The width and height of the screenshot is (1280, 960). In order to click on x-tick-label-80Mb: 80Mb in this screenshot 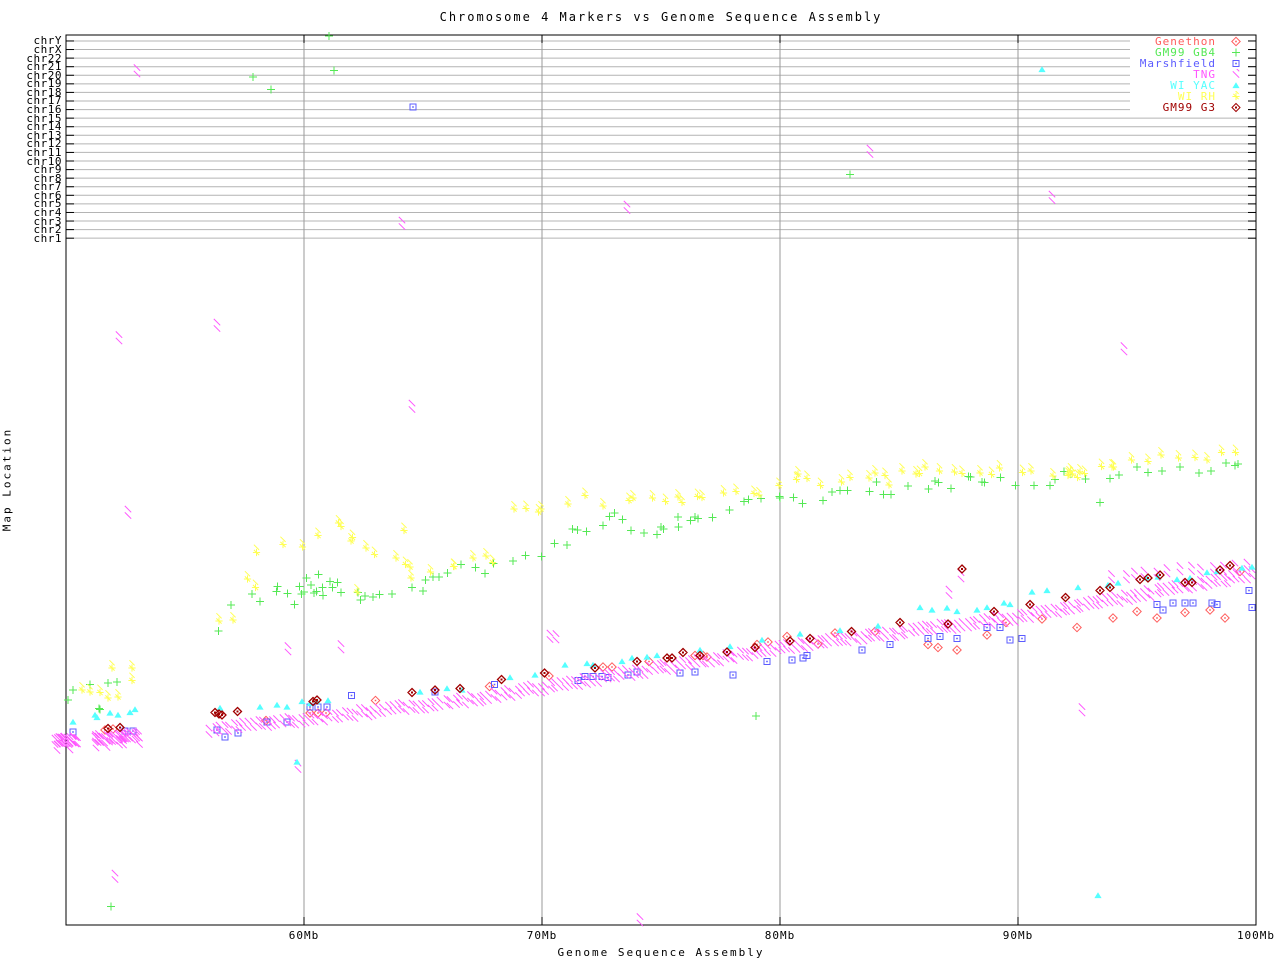, I will do `click(780, 935)`.